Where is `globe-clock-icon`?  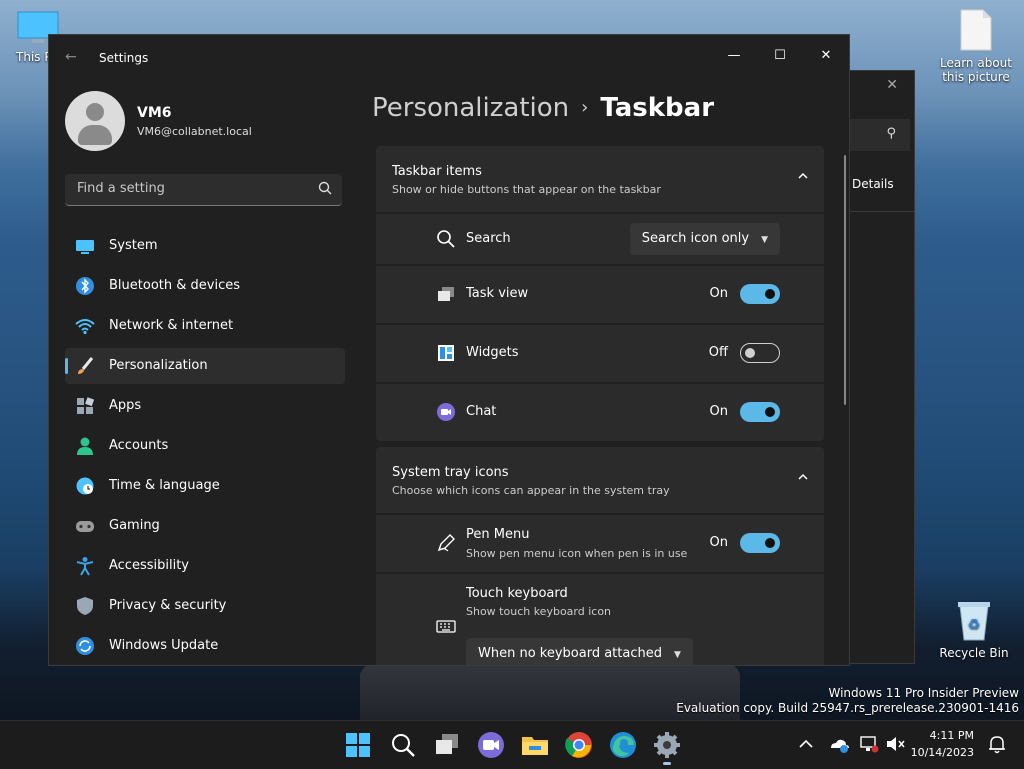
globe-clock-icon is located at coordinates (85, 486).